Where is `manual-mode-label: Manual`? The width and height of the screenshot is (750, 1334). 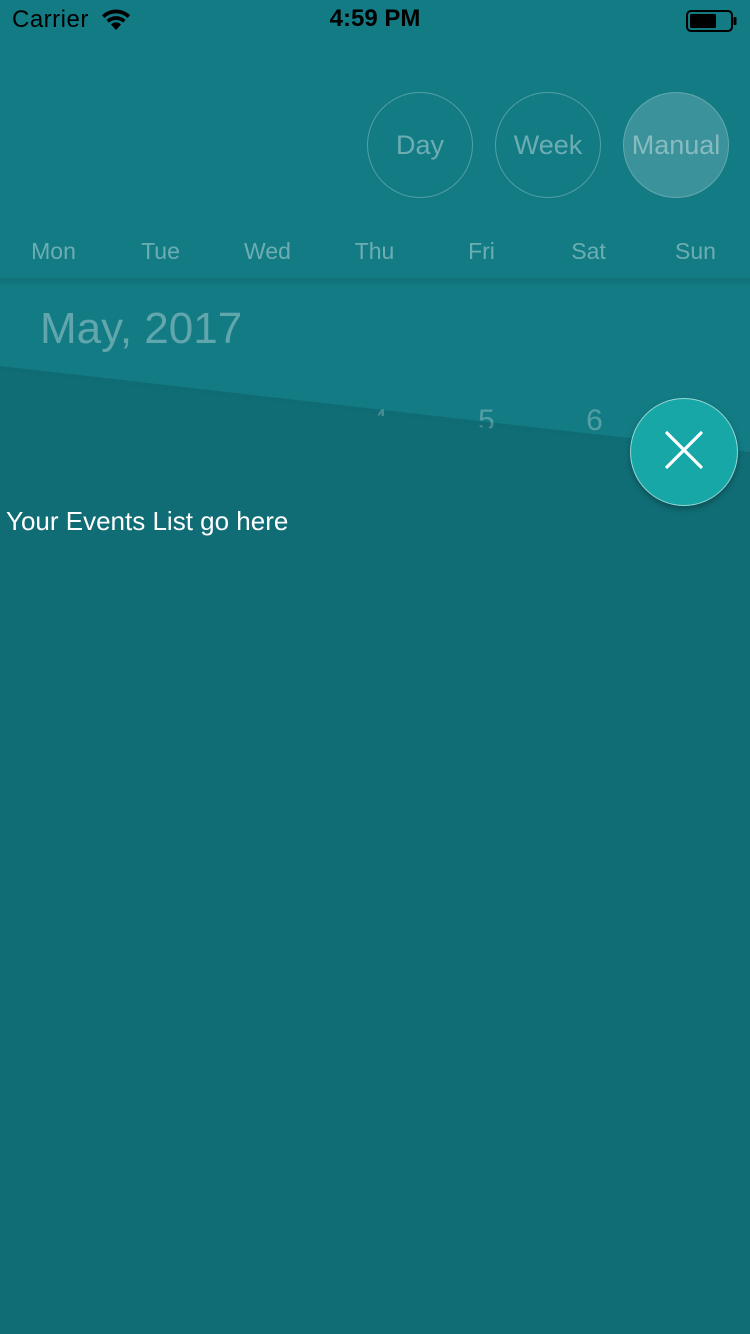
manual-mode-label: Manual is located at coordinates (676, 144).